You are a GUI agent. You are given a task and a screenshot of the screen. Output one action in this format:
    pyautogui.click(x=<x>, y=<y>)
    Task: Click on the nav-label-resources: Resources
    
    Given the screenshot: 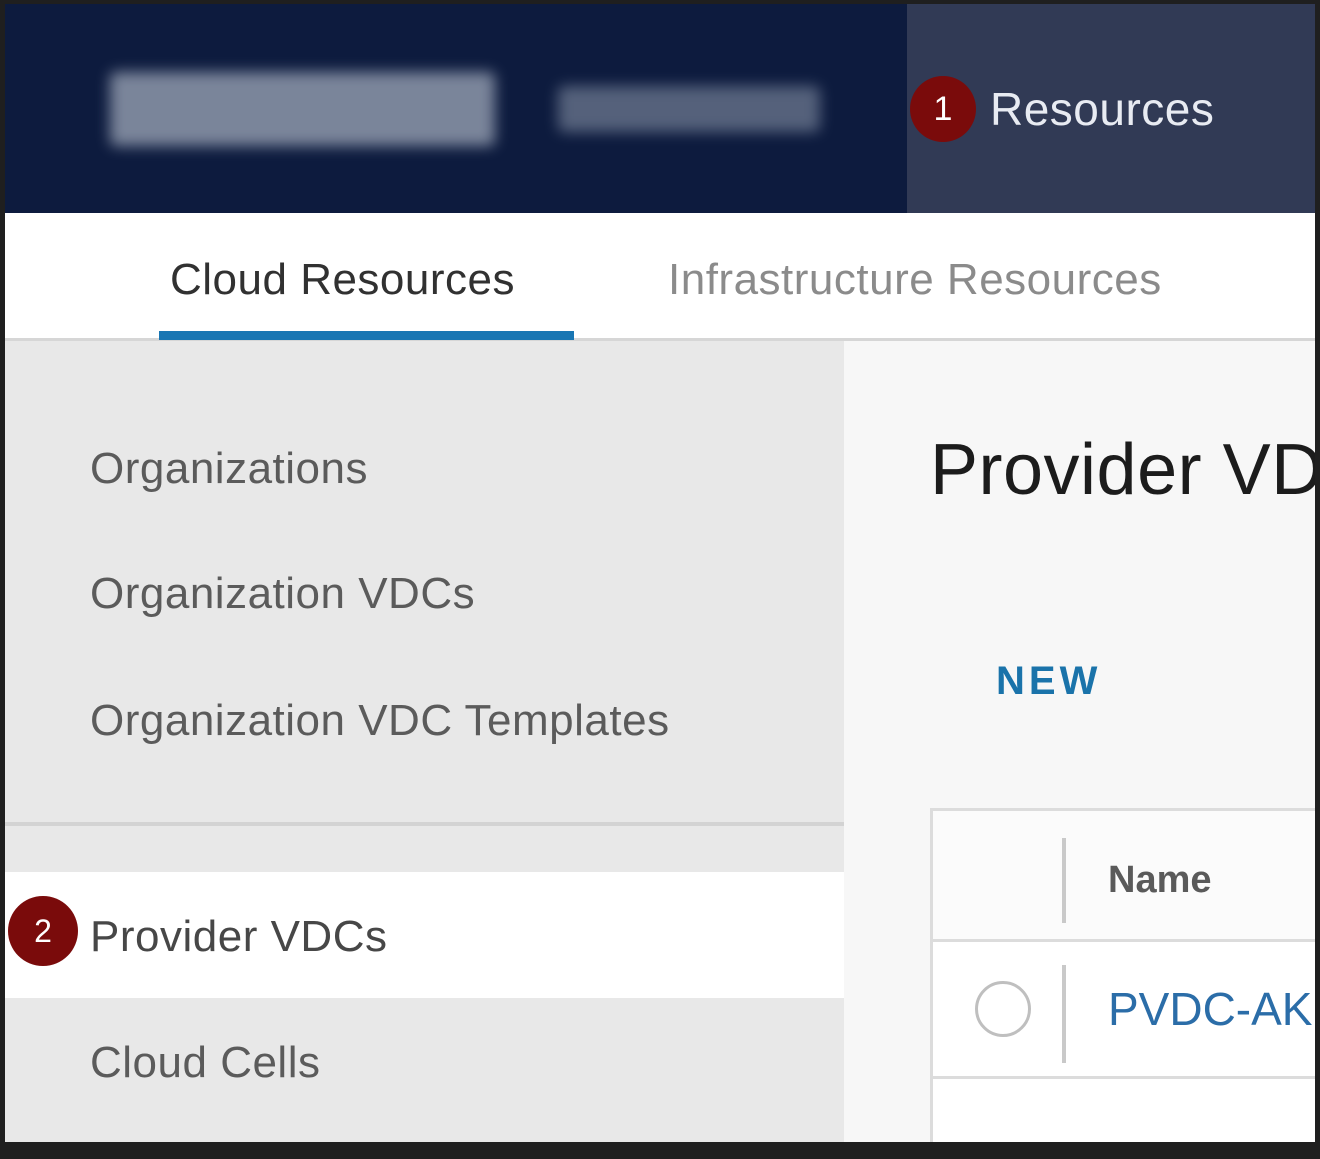 What is the action you would take?
    pyautogui.click(x=1102, y=109)
    